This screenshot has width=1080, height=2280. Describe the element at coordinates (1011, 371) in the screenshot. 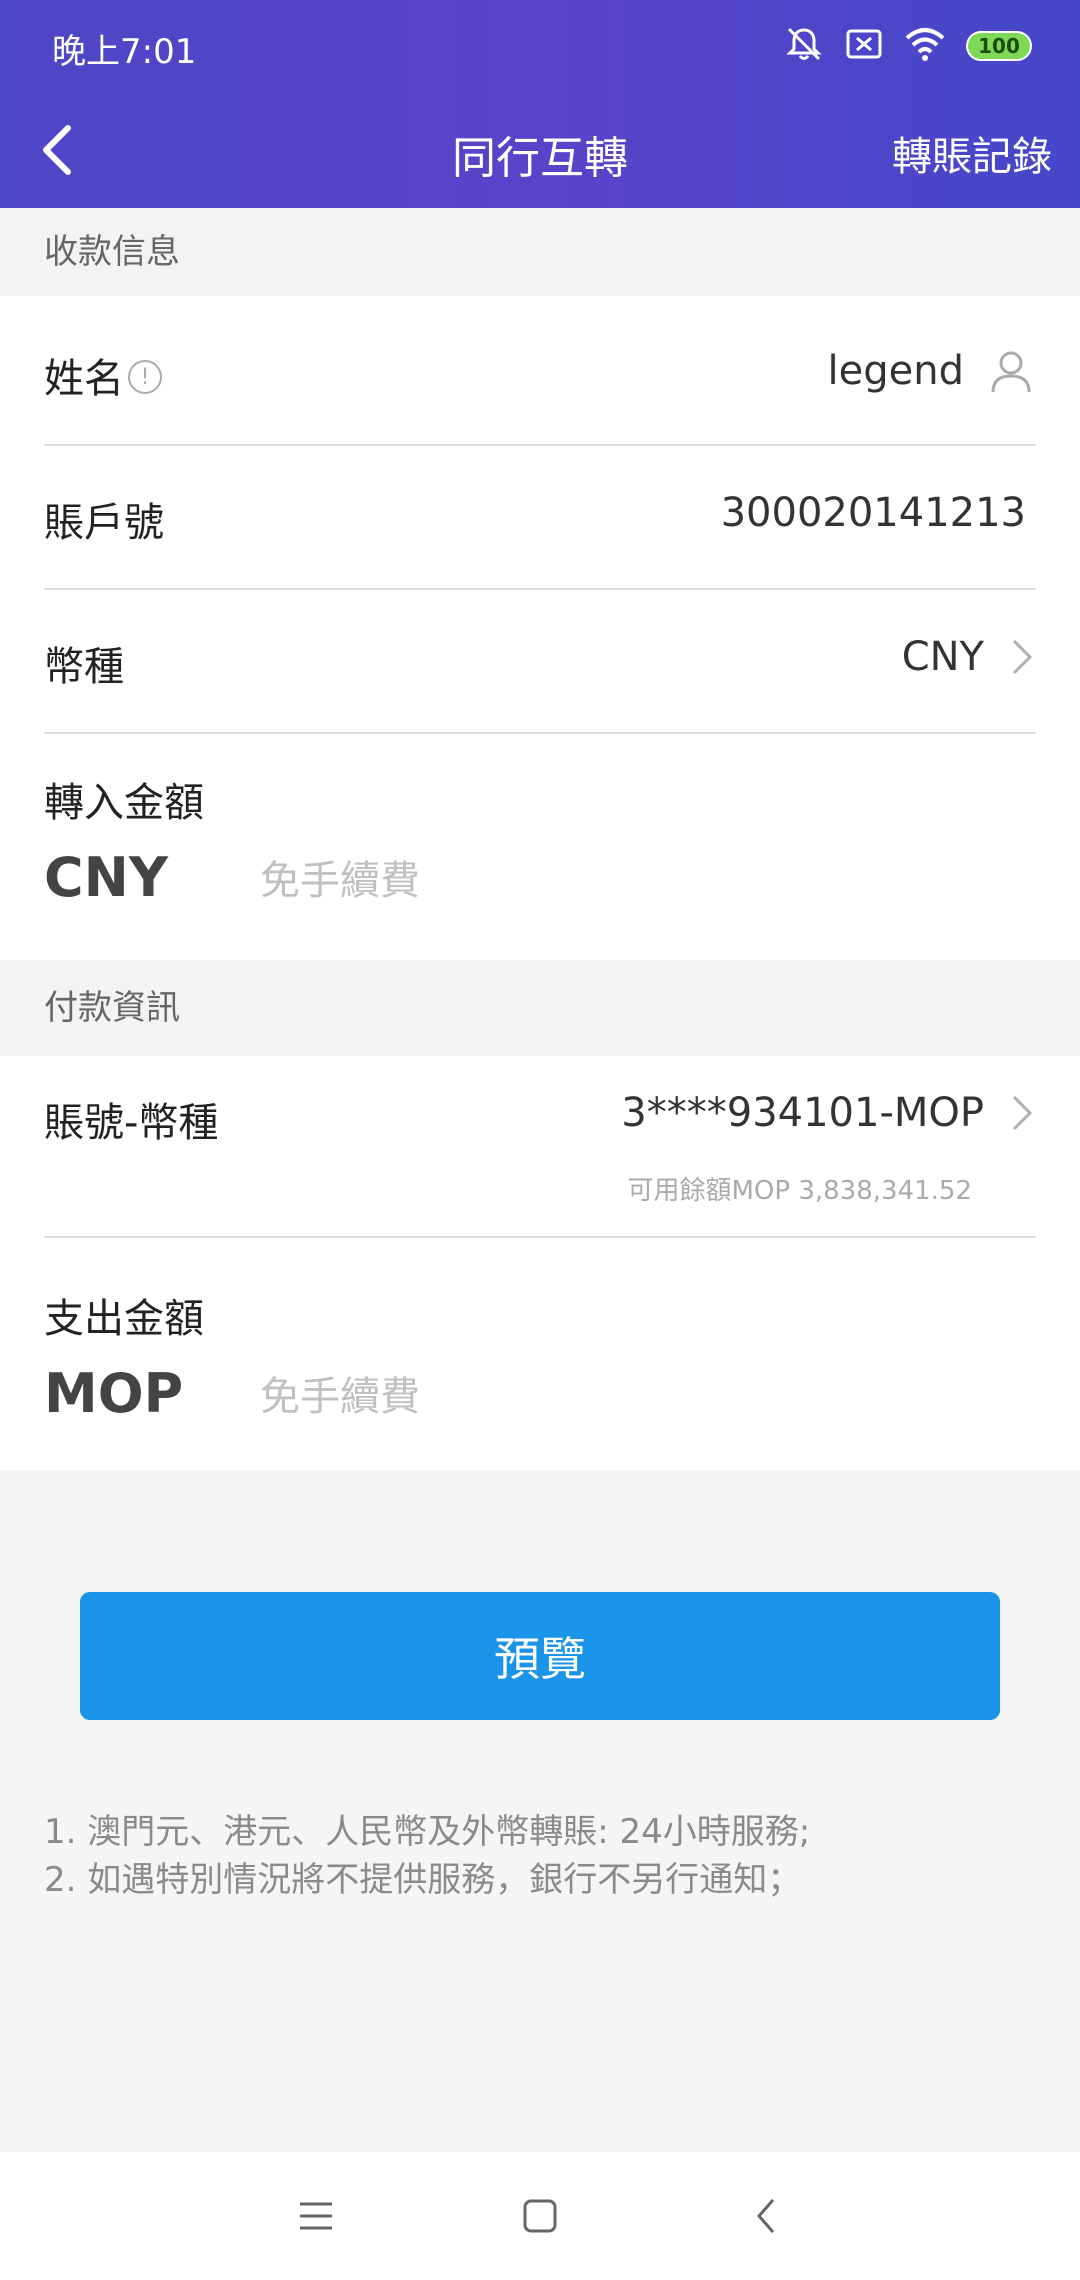

I see `contact-person-icon` at that location.